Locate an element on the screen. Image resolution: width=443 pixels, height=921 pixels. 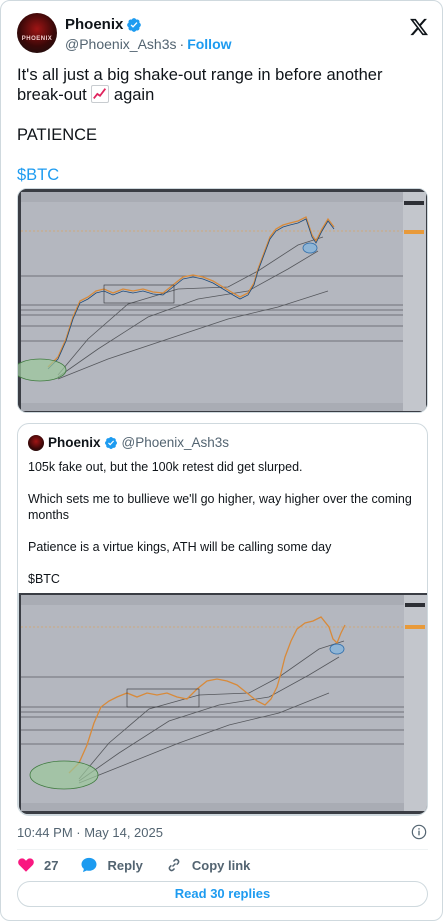
heart-icon is located at coordinates (26, 865).